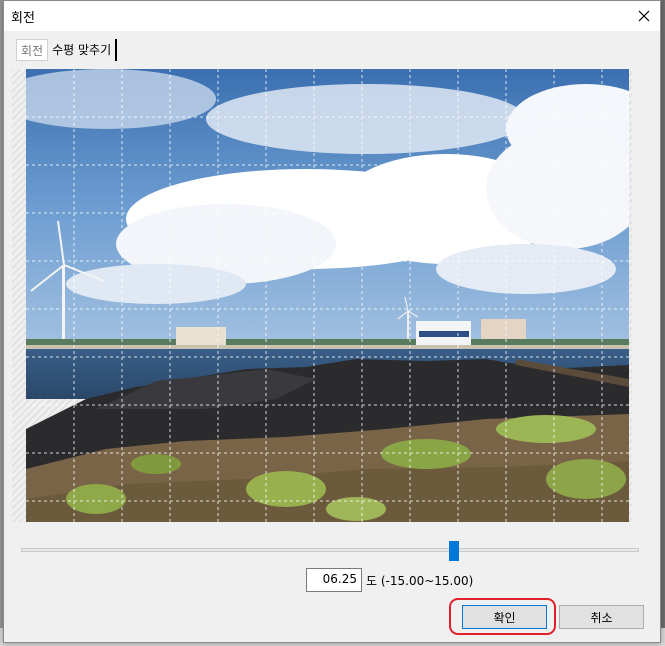  I want to click on rotation-degree-input: 06.25, so click(334, 580).